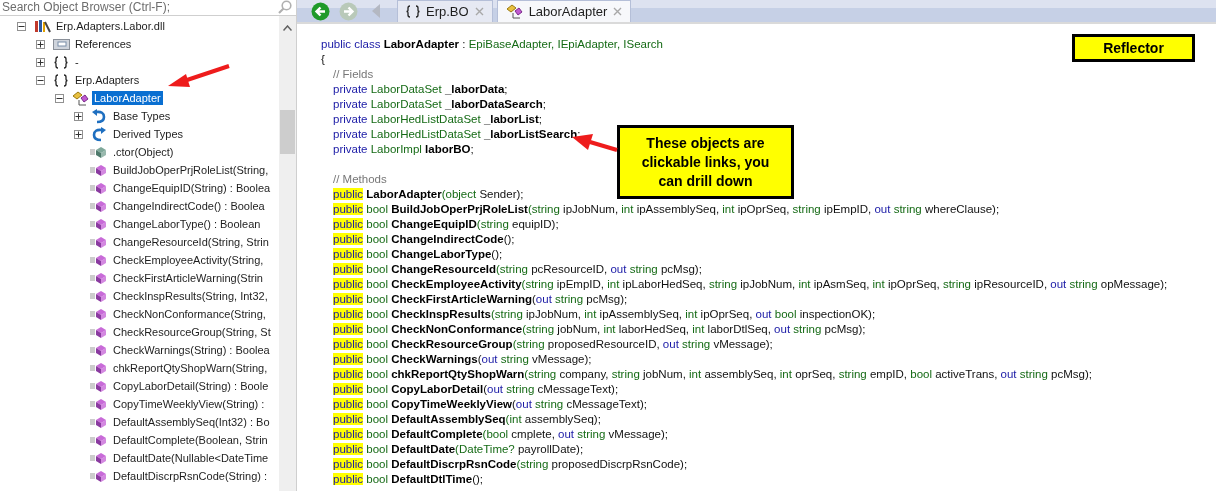 The image size is (1216, 491). What do you see at coordinates (187, 224) in the screenshot?
I see `tree-item: ChangeLaborType() : Boolean` at bounding box center [187, 224].